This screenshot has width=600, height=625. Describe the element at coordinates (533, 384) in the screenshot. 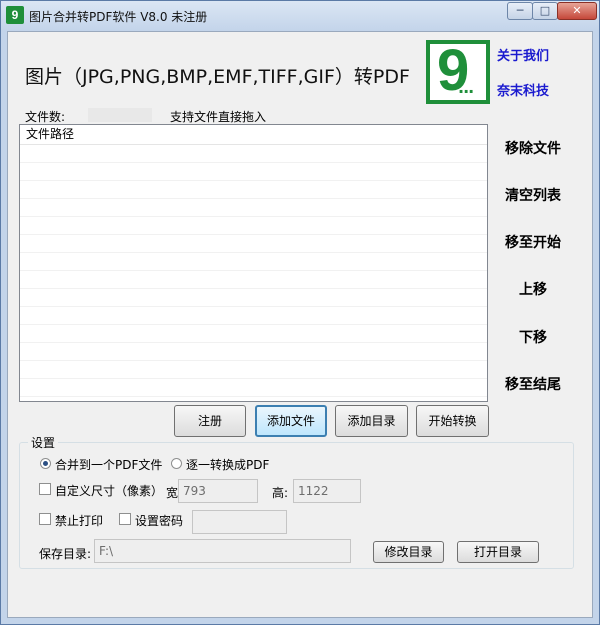

I see `move-to-end-button: 移至结尾` at that location.